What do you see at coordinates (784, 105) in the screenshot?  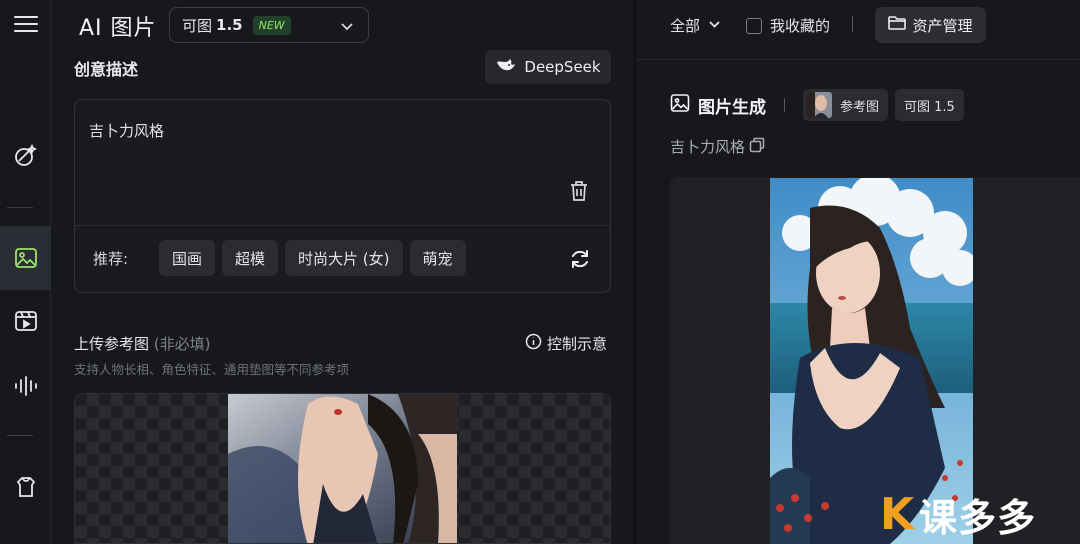 I see `generation-separator` at bounding box center [784, 105].